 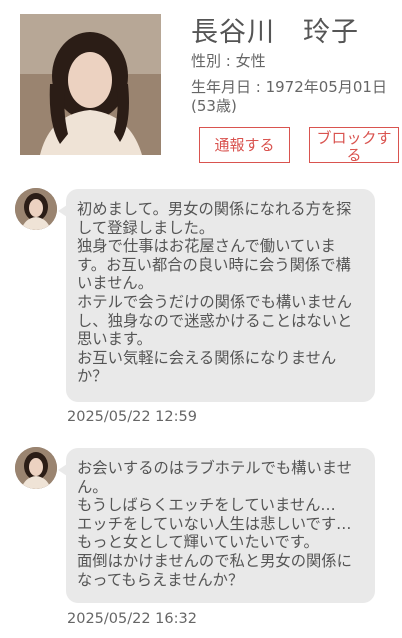 I want to click on profile-photo, so click(x=90, y=84).